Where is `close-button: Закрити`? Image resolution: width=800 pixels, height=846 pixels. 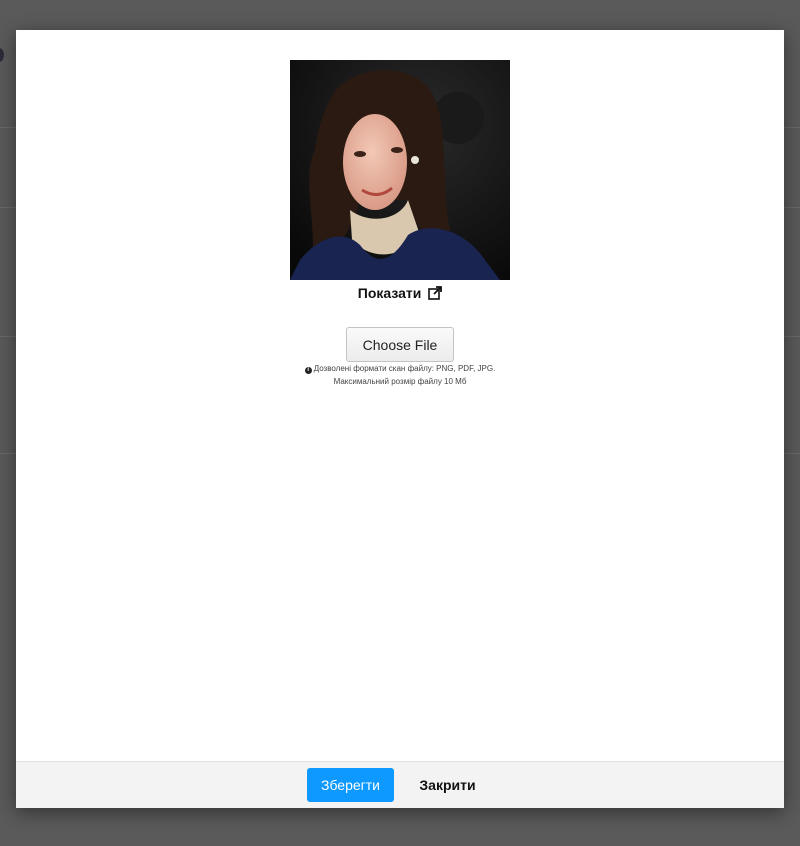
close-button: Закрити is located at coordinates (447, 785).